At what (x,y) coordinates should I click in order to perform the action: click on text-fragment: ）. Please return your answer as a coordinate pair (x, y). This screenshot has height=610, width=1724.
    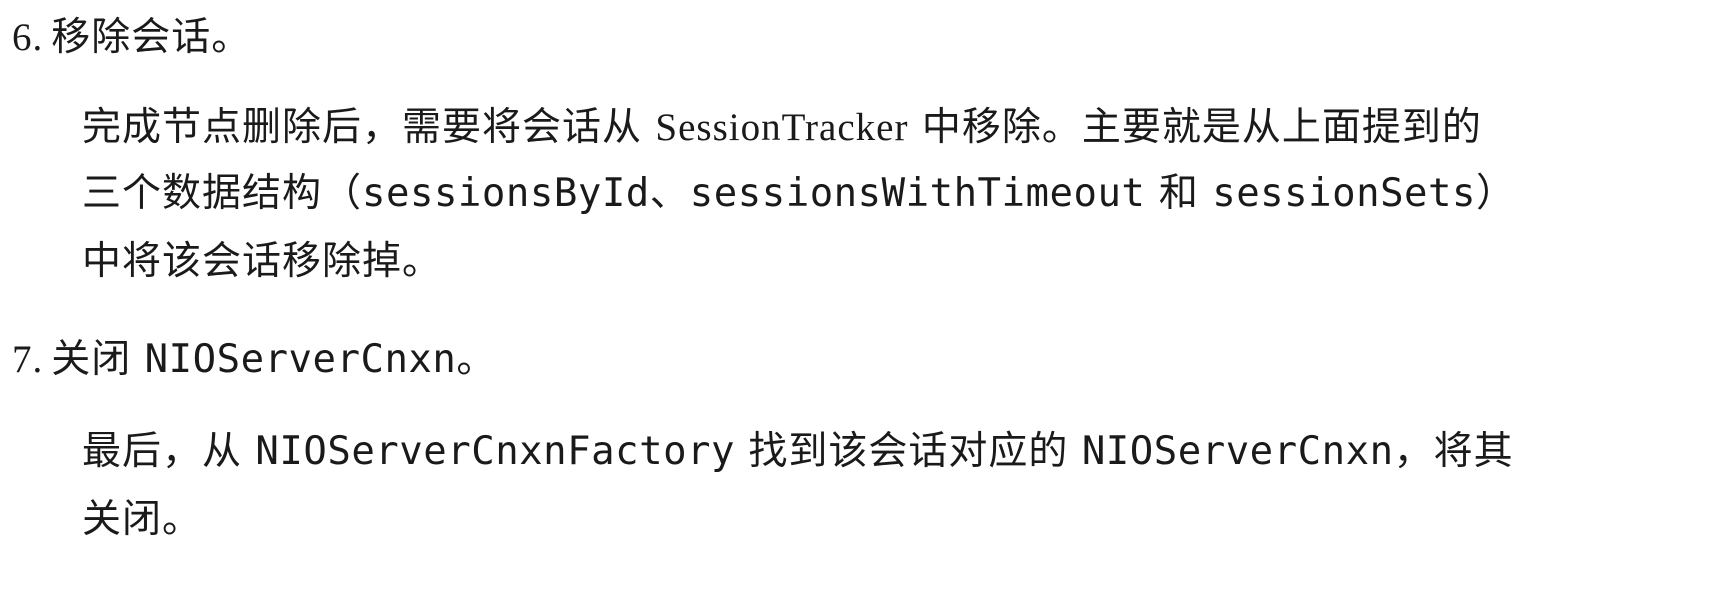
    Looking at the image, I should click on (1496, 193).